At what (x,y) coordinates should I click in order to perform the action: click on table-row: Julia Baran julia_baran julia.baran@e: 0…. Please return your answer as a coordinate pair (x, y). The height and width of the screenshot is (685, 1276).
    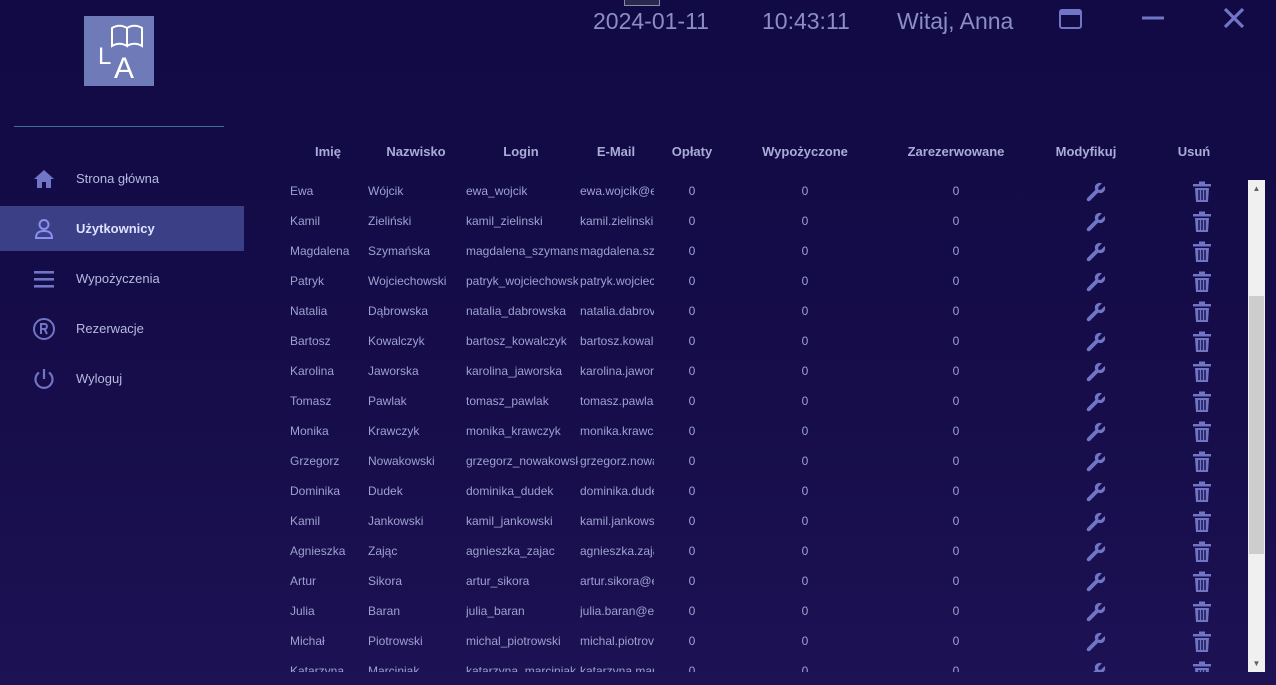
    Looking at the image, I should click on (760, 611).